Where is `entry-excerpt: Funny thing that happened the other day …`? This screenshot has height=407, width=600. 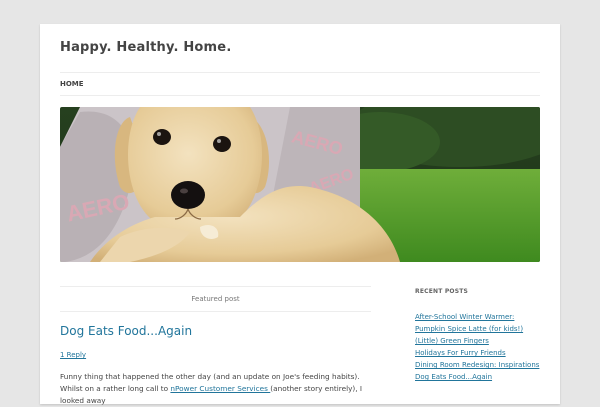
entry-excerpt: Funny thing that happened the other day … is located at coordinates (215, 389).